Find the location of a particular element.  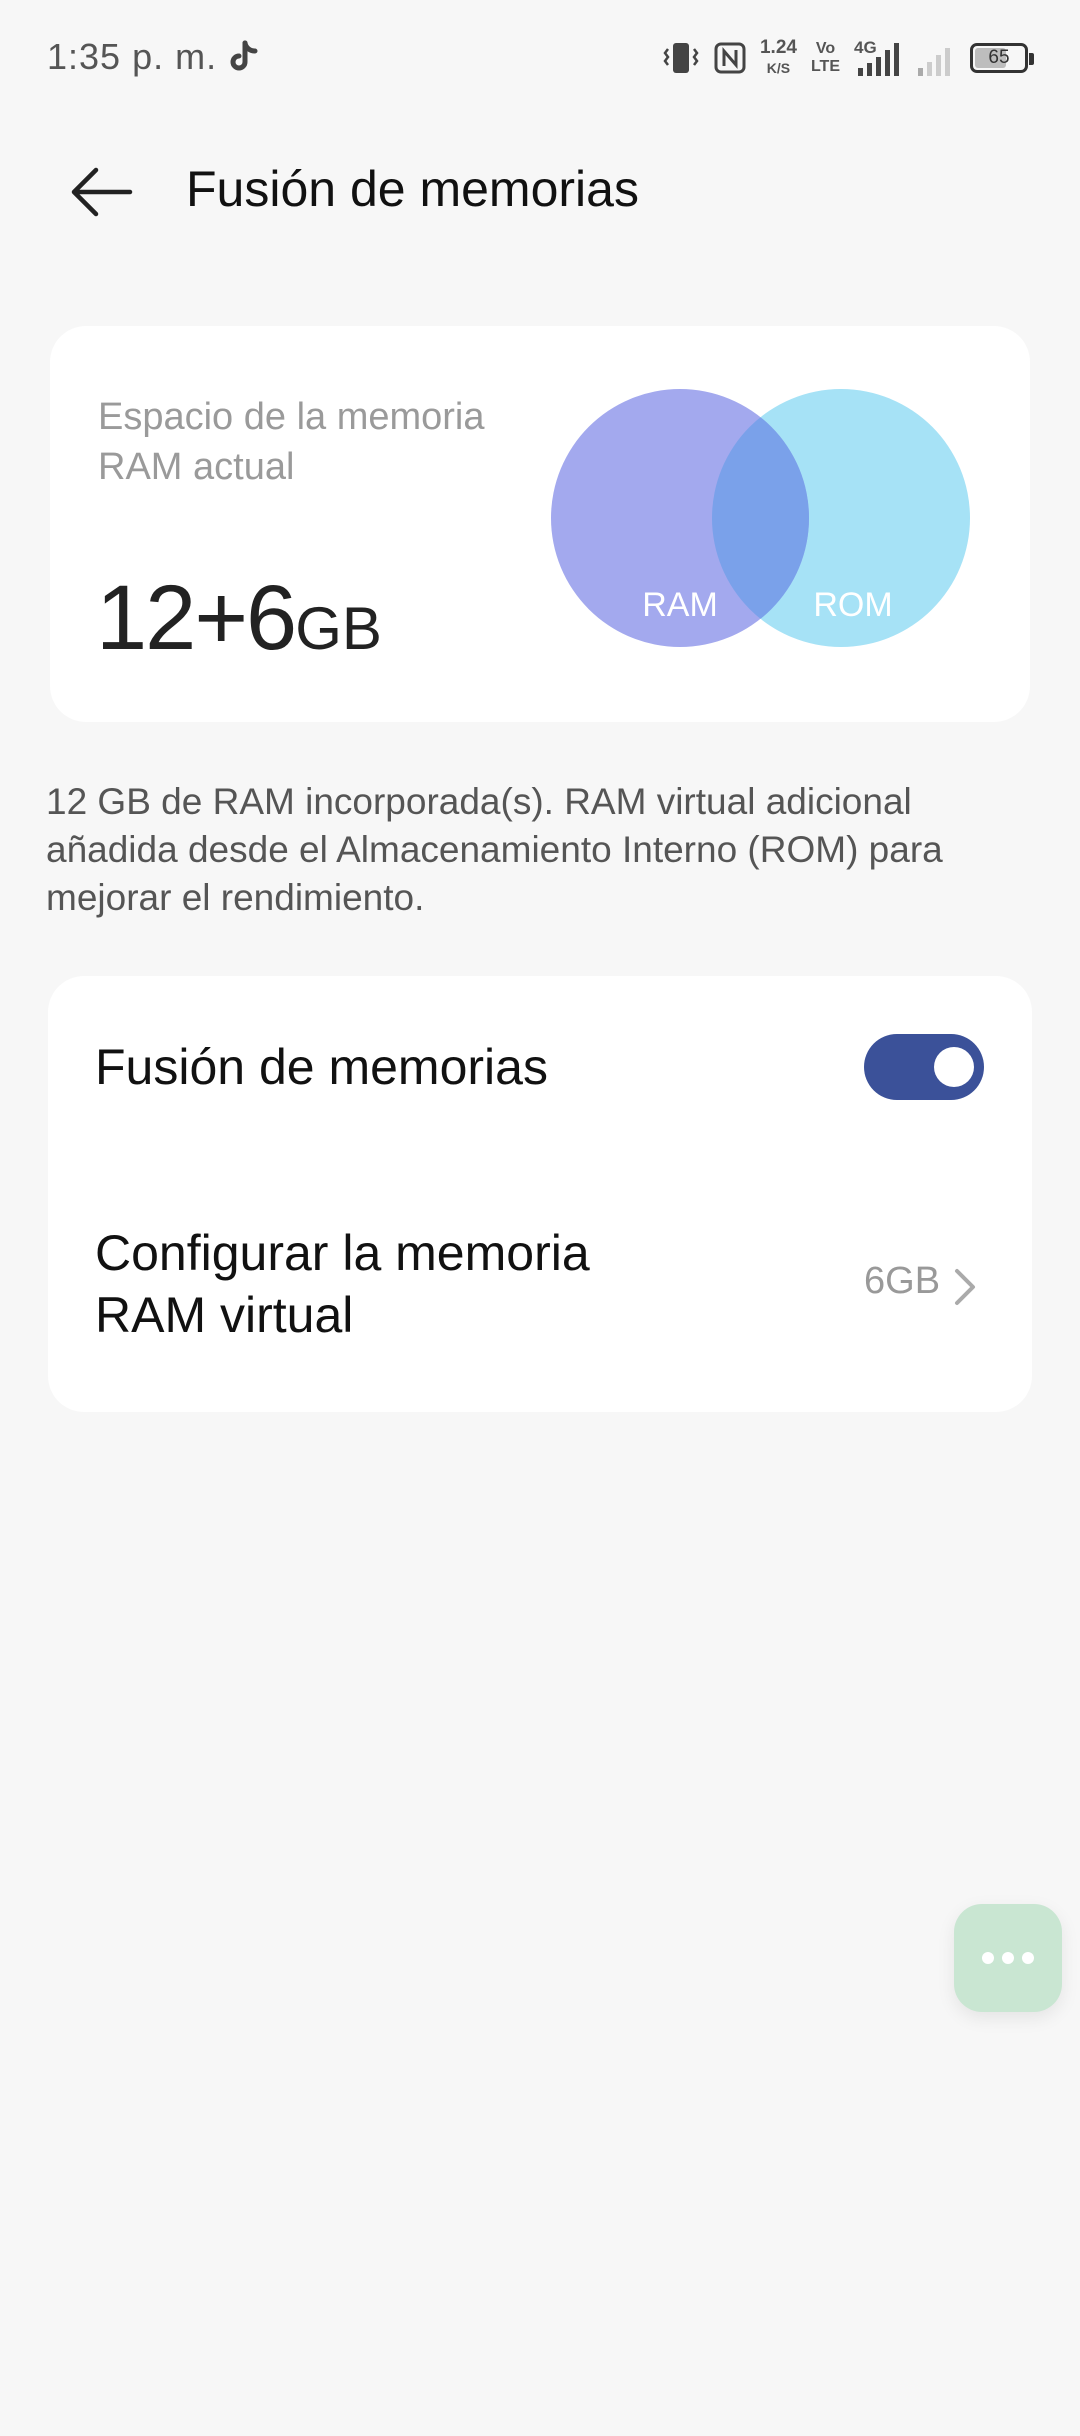

signal-icon is located at coordinates (878, 59).